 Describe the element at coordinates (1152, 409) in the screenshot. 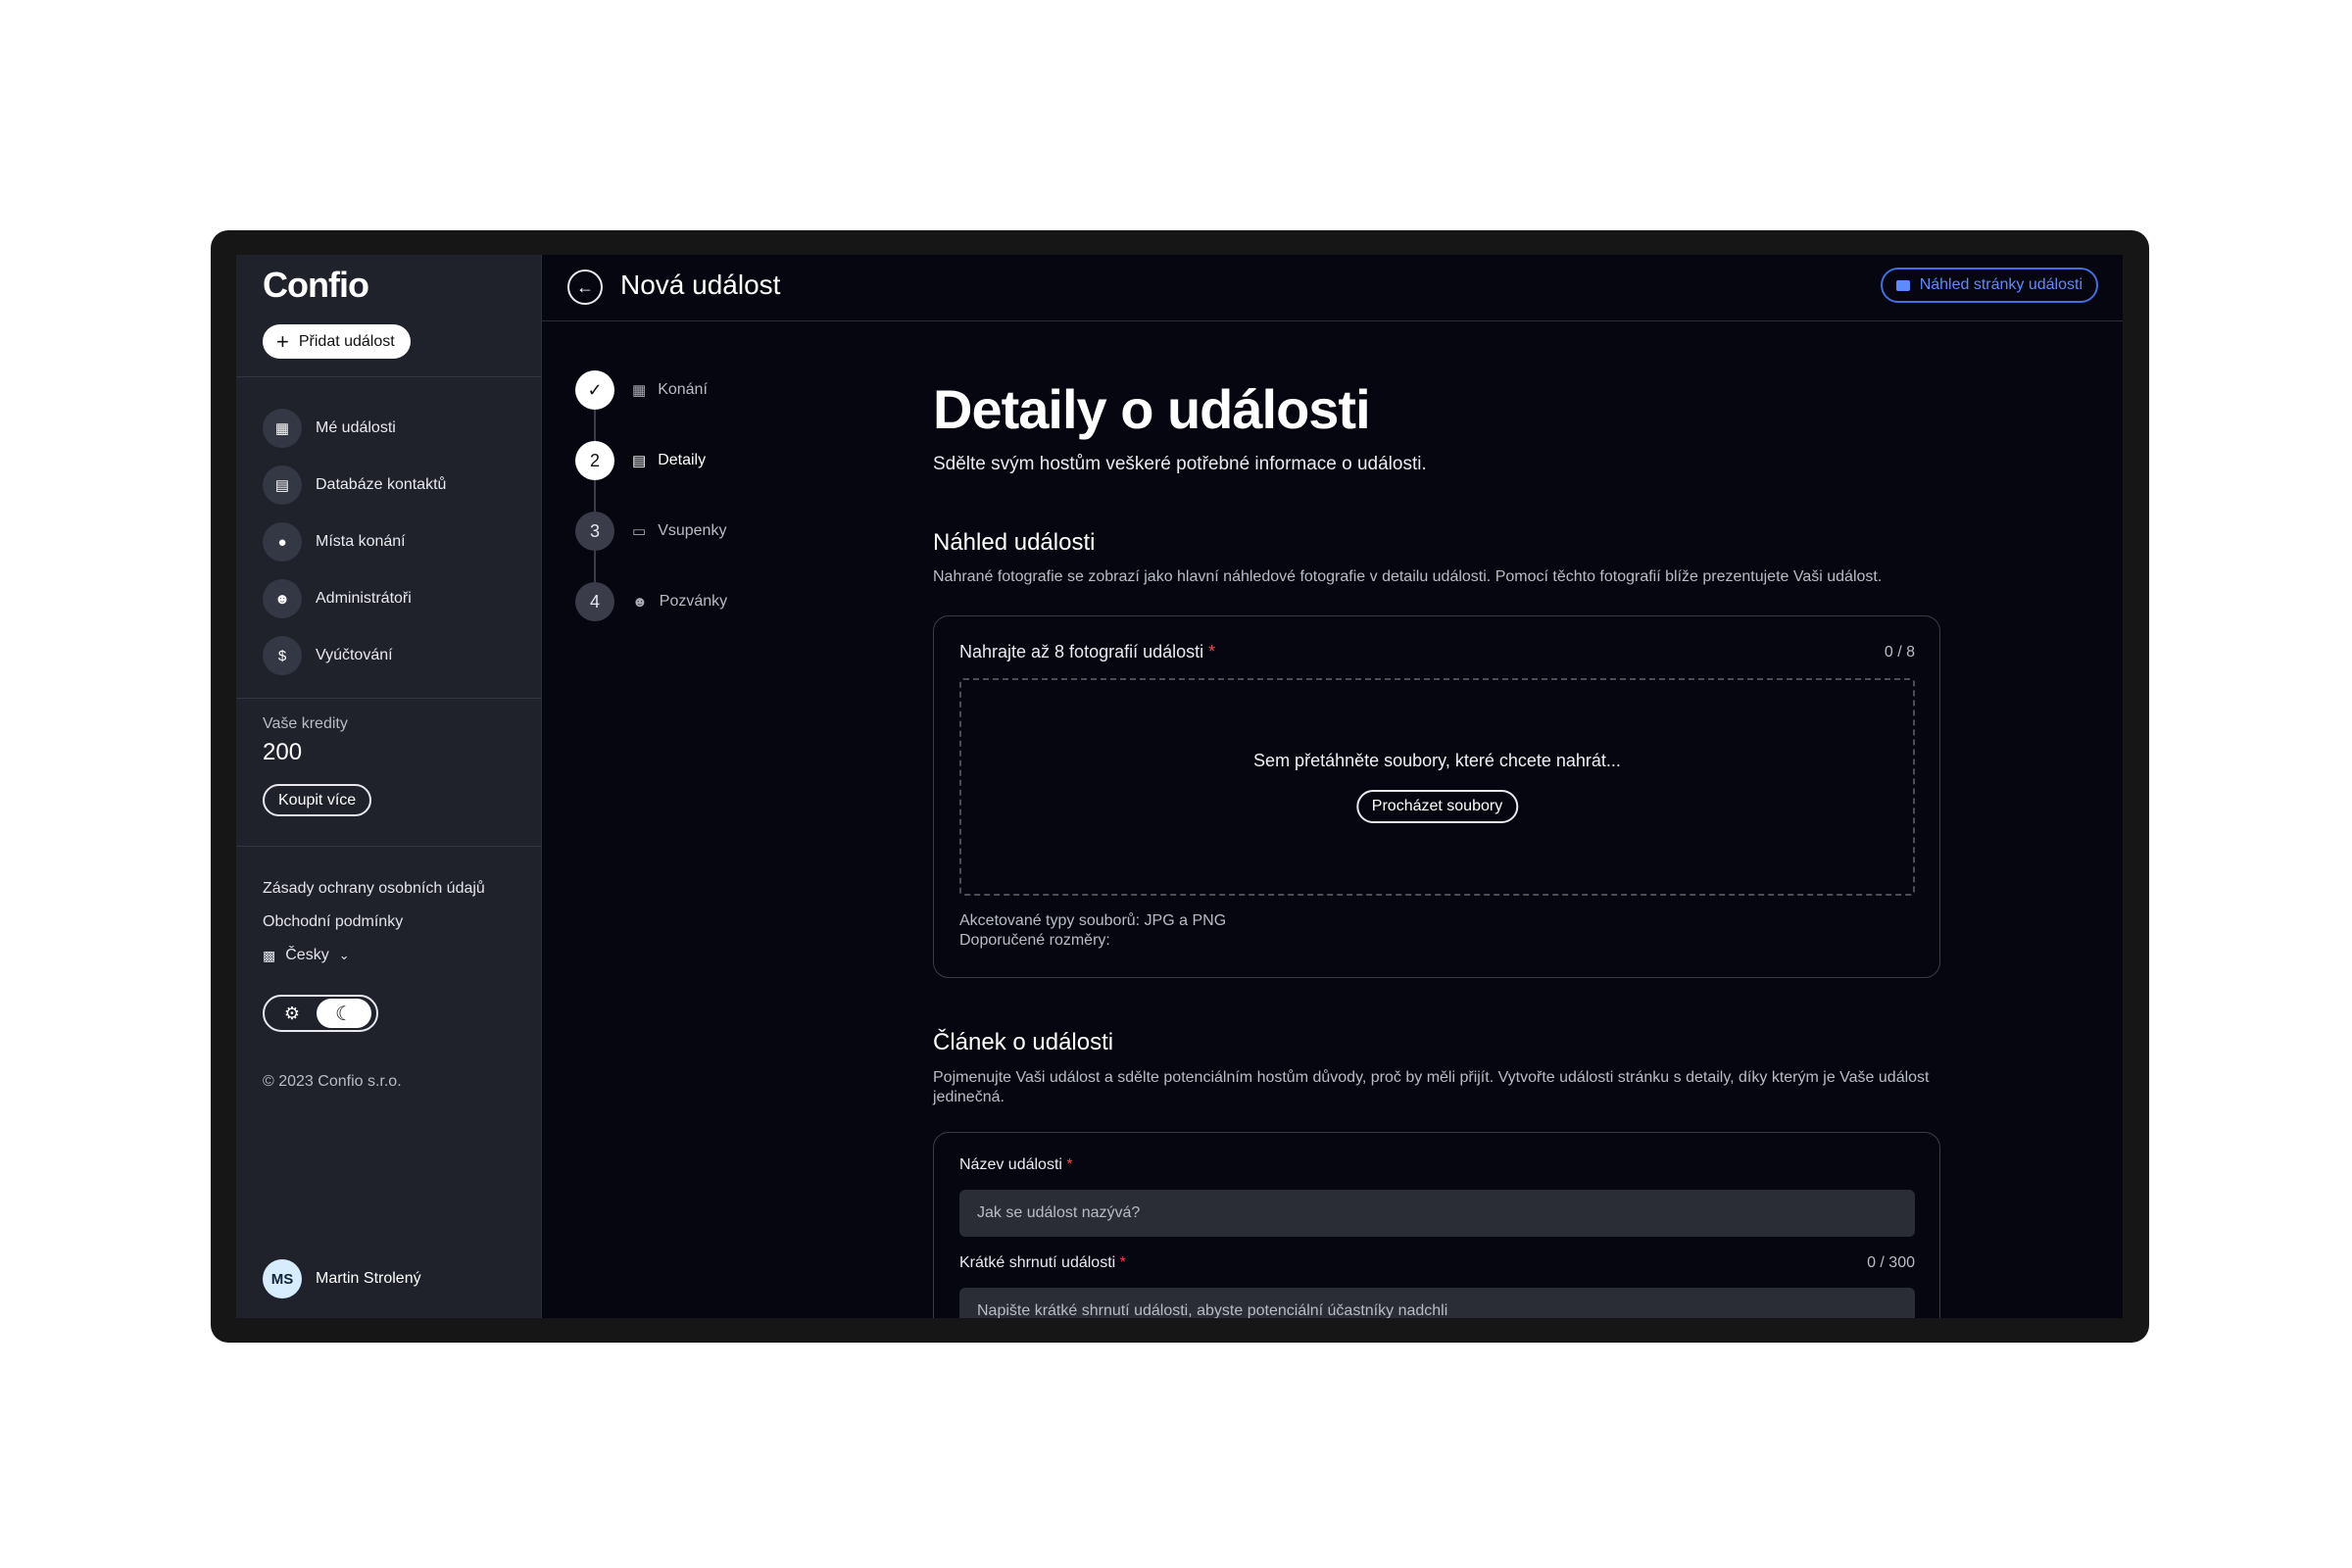

I see `section-heading: Detaily o události` at that location.